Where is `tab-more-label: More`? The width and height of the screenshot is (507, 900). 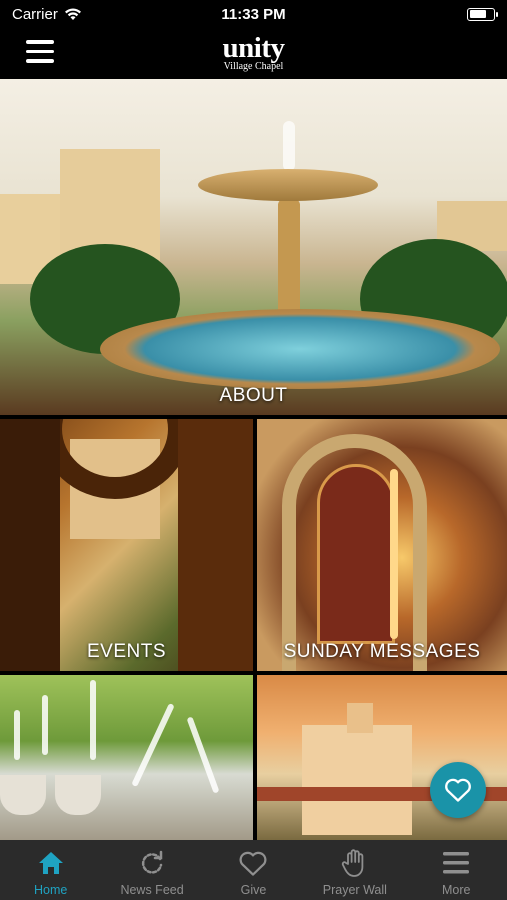
tab-more-label: More is located at coordinates (456, 890).